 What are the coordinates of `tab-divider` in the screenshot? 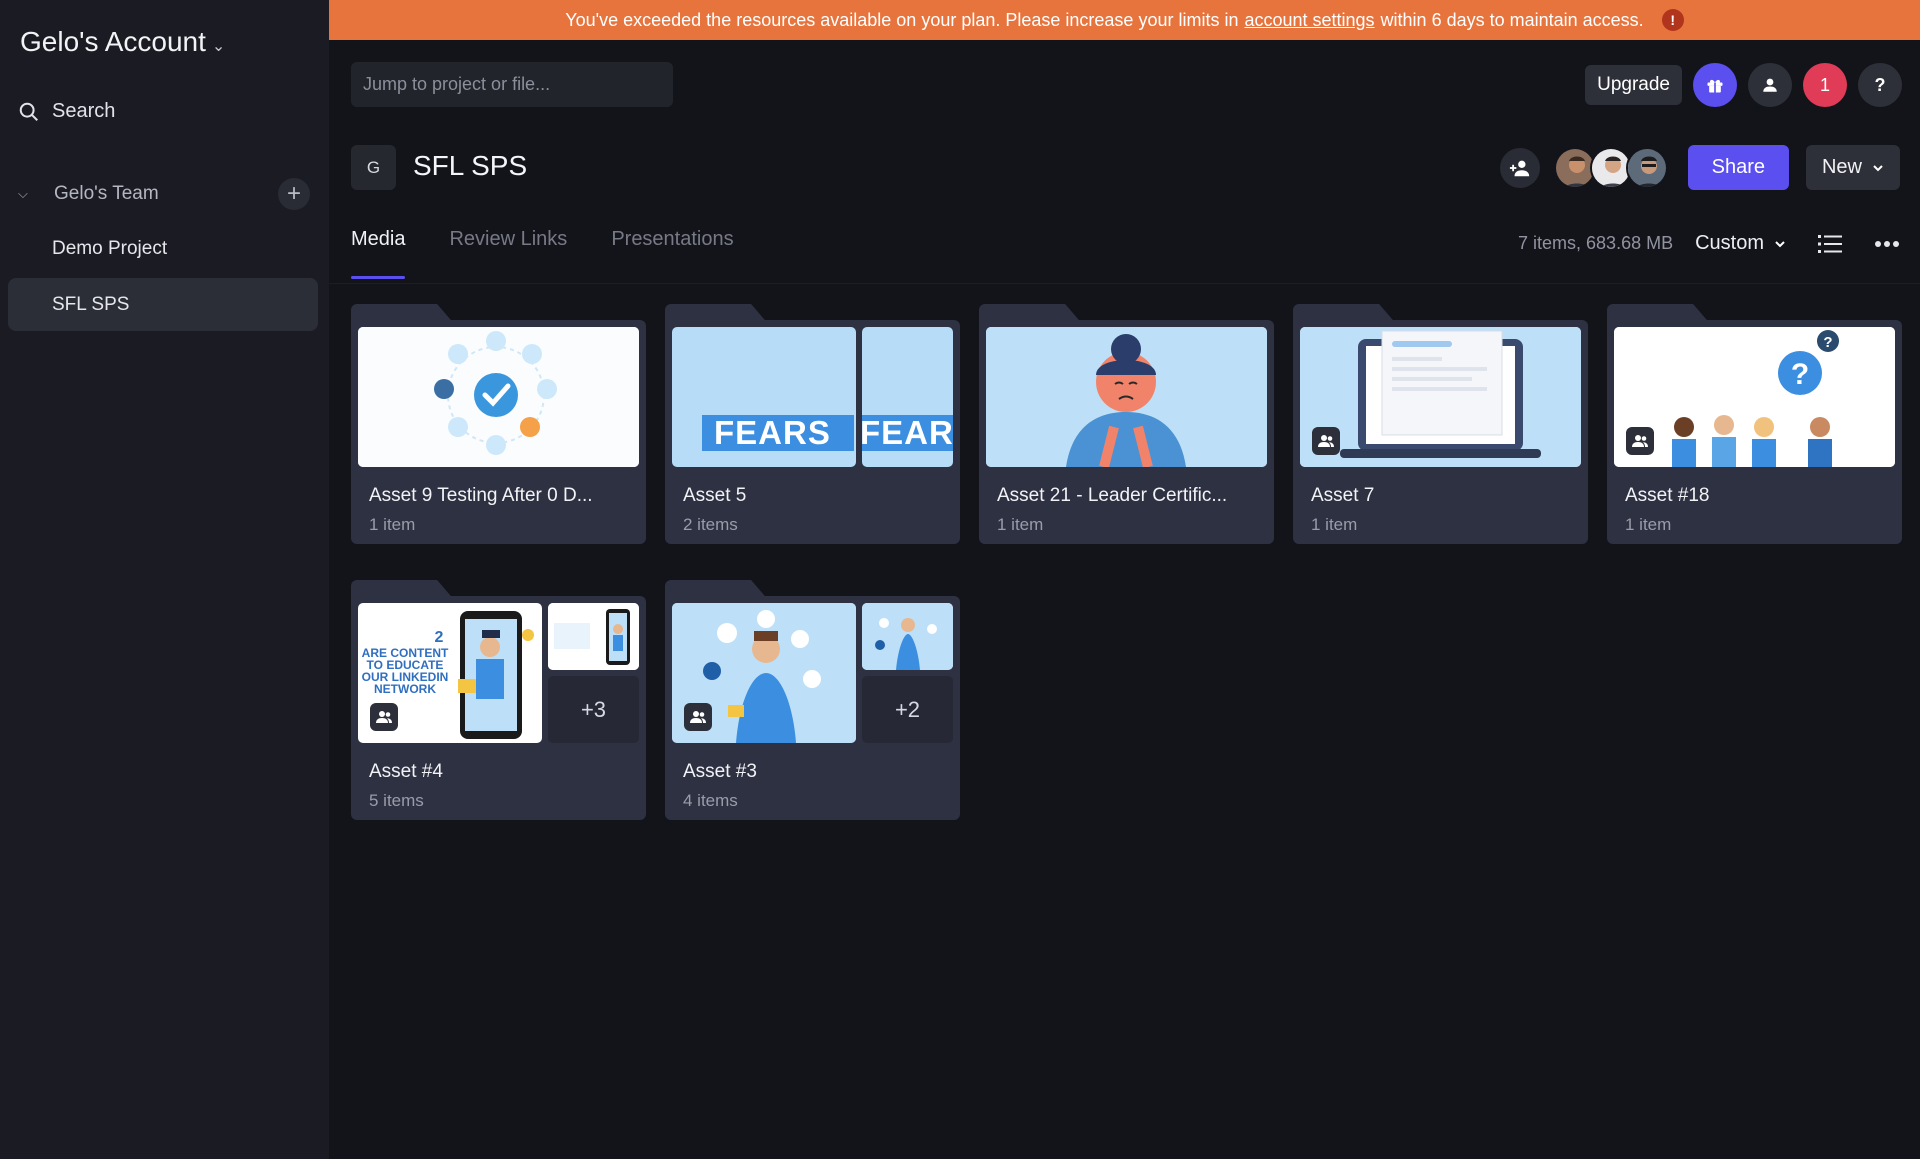 It's located at (1124, 283).